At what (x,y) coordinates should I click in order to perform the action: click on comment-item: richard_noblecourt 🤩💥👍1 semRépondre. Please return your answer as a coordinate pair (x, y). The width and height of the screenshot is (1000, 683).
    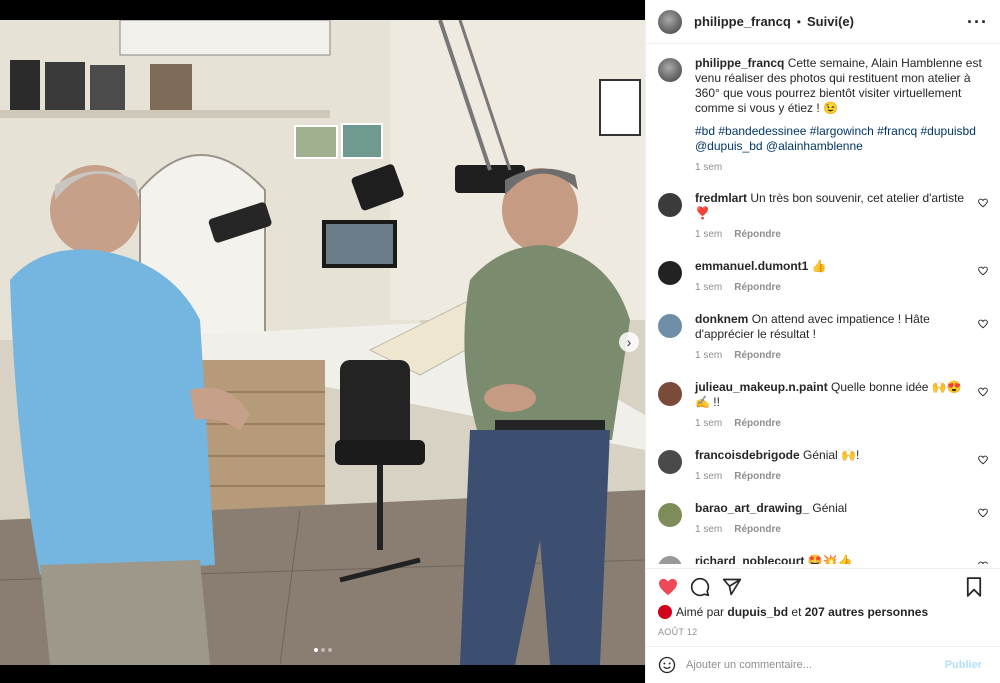
    Looking at the image, I should click on (823, 559).